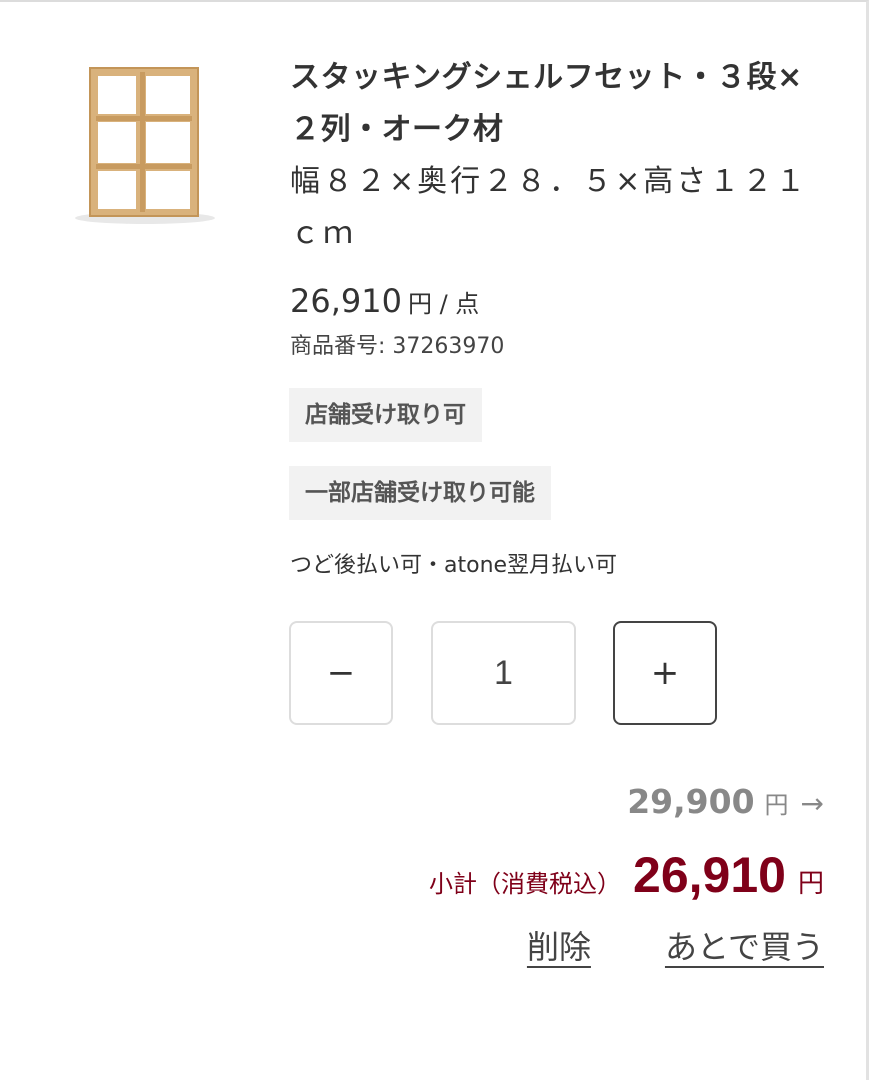  I want to click on increase-quantity-button: +, so click(665, 673).